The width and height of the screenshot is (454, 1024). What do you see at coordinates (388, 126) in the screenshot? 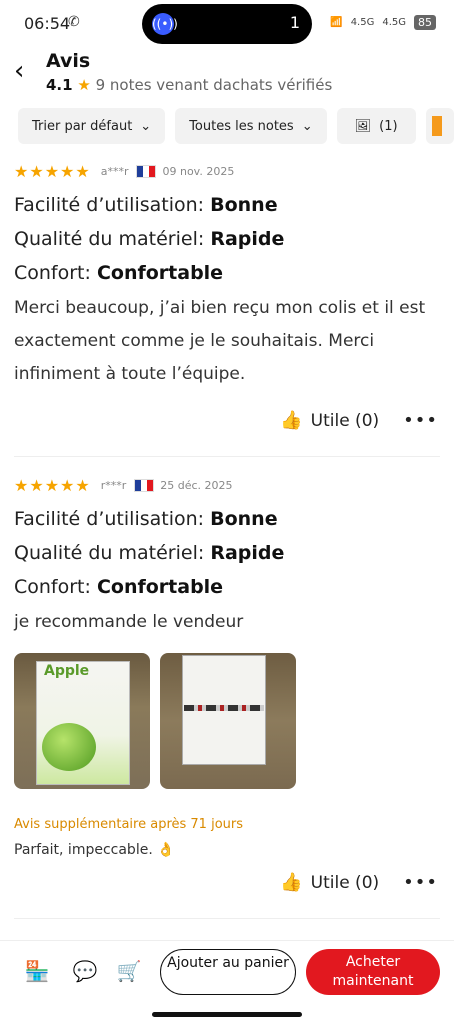
I see `photos-count: (1)` at bounding box center [388, 126].